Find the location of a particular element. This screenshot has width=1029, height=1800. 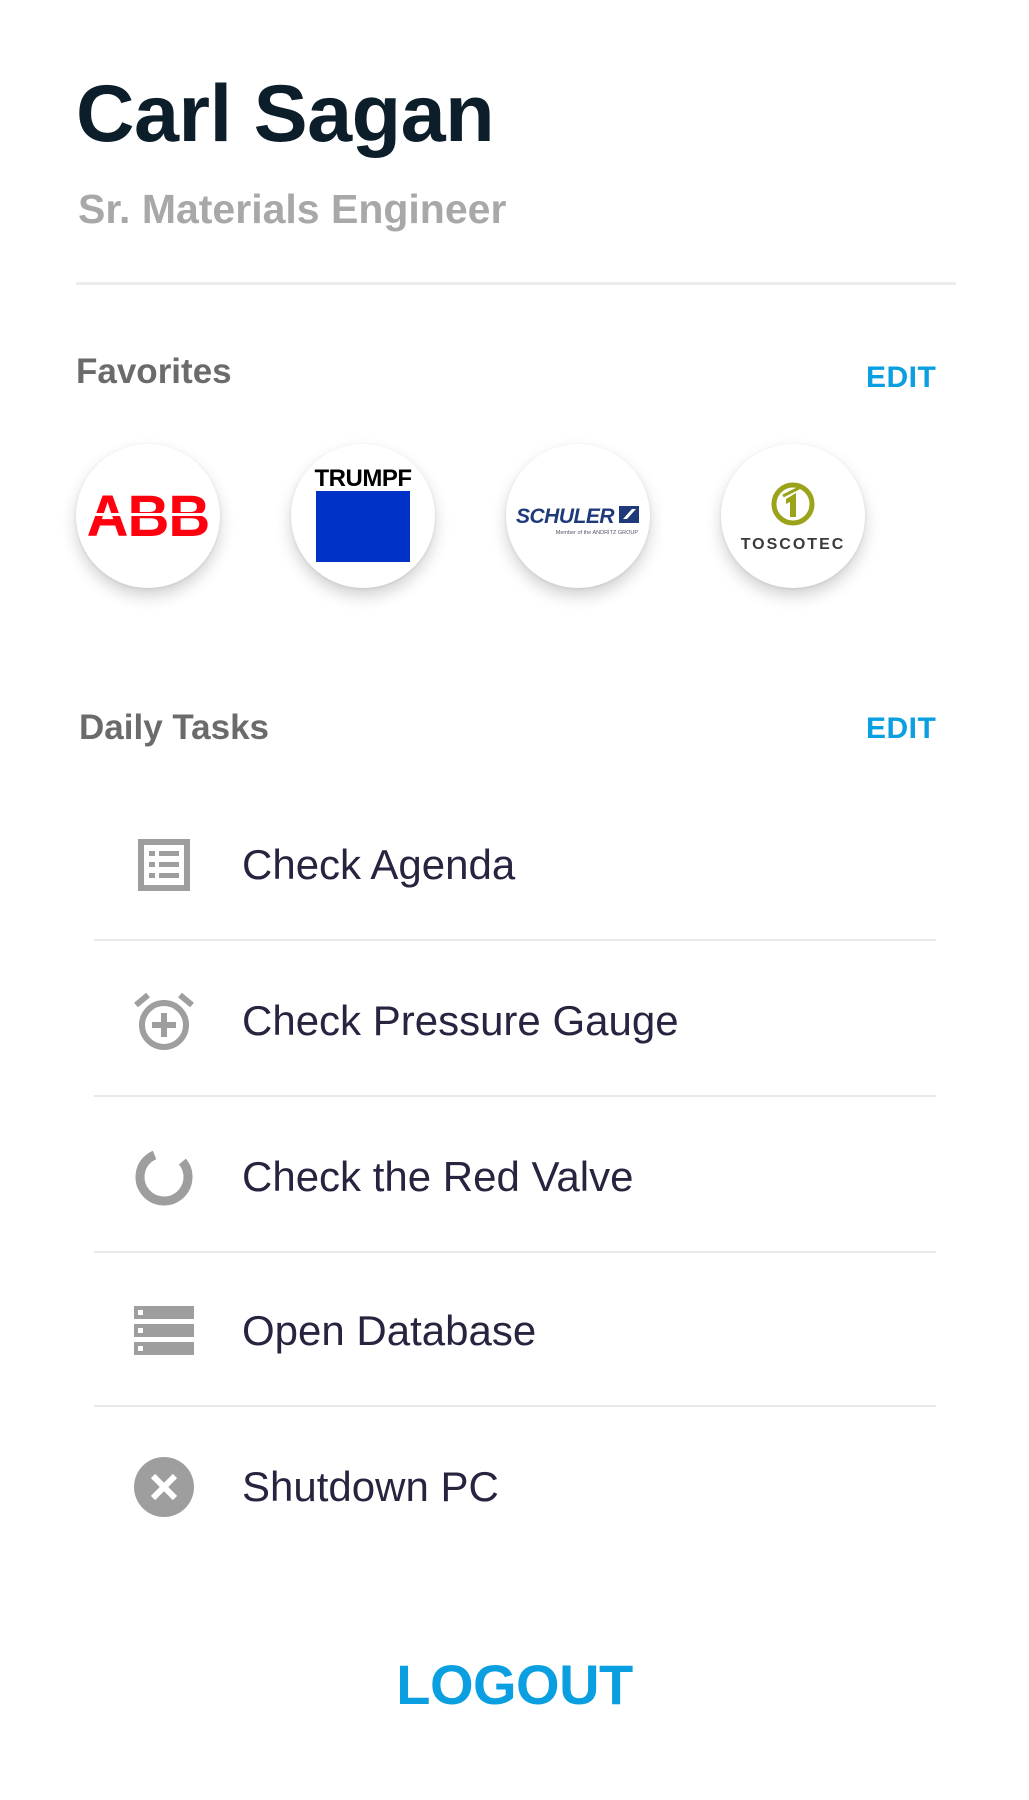

toscotec-logo: TOSCOTEC is located at coordinates (793, 517).